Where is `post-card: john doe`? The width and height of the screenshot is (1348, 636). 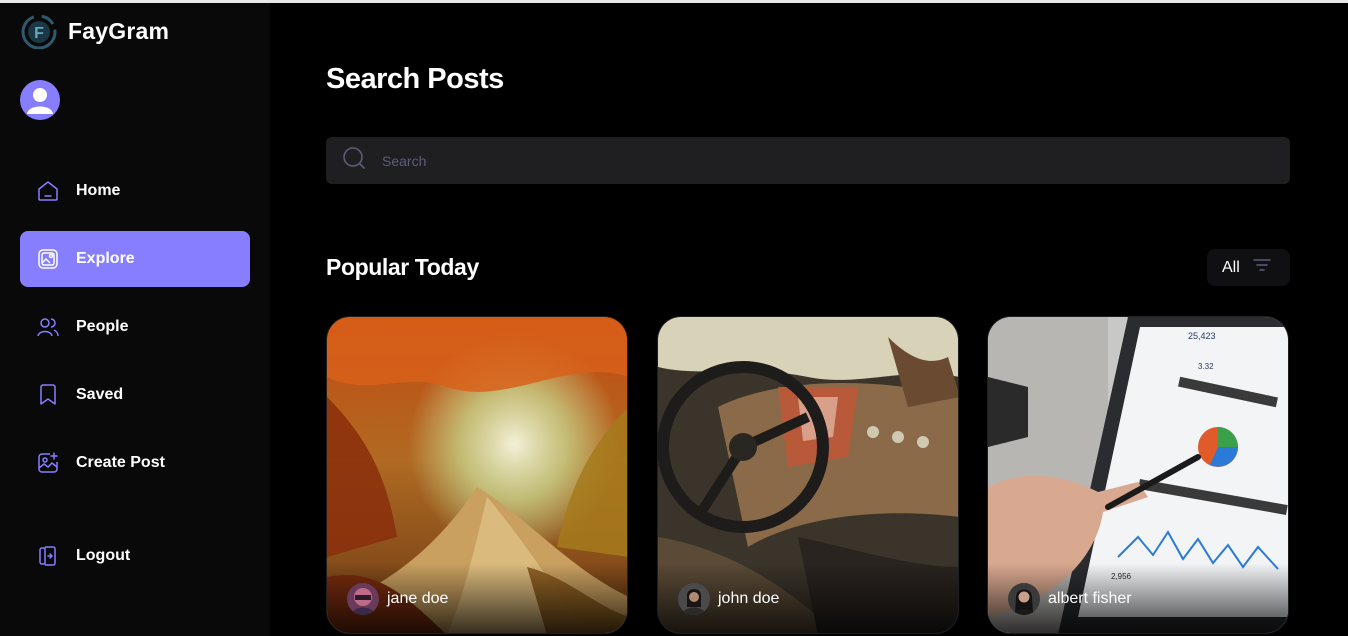
post-card: john doe is located at coordinates (808, 475).